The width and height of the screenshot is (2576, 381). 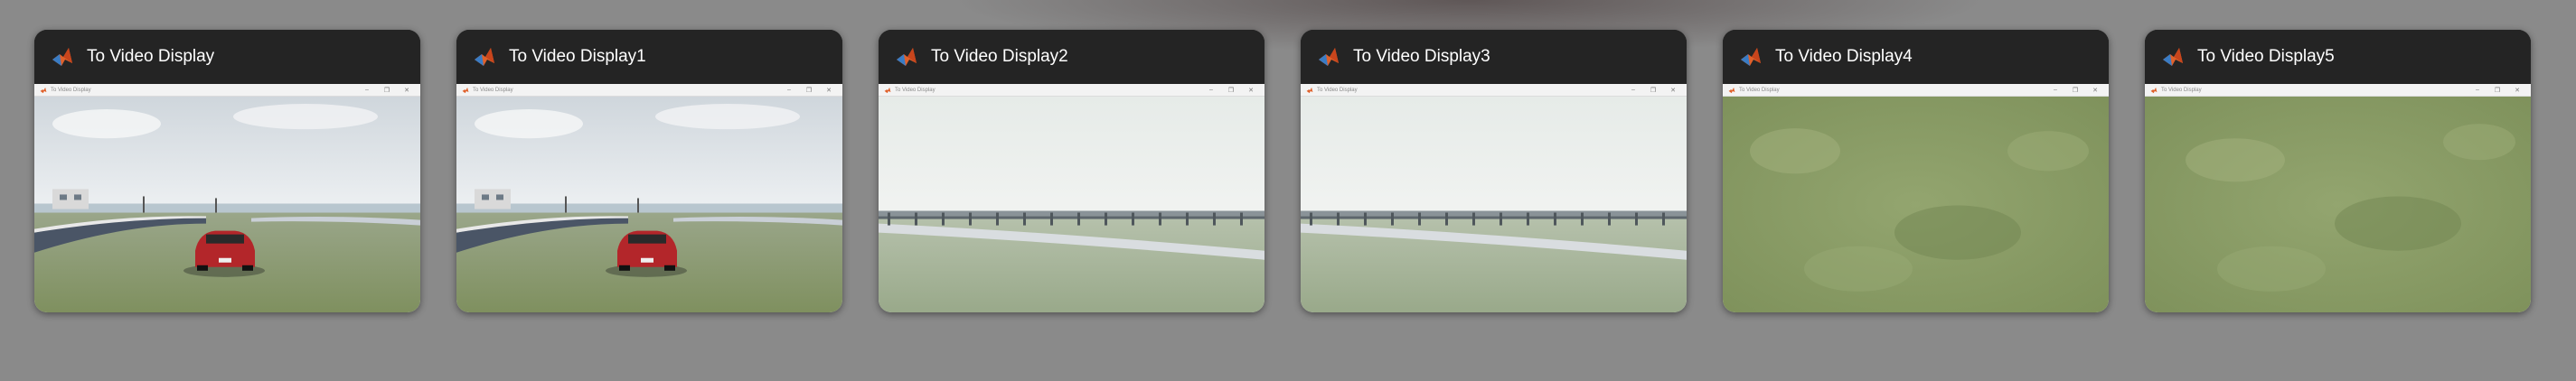 I want to click on window-title: To Video Display1, so click(x=577, y=56).